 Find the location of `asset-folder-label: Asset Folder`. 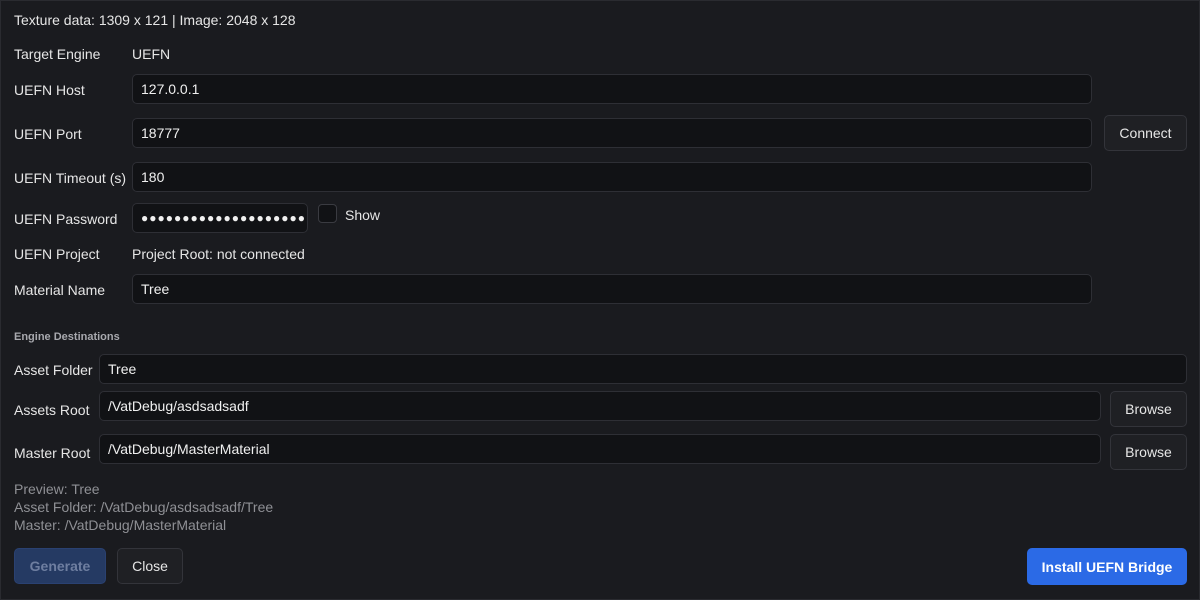

asset-folder-label: Asset Folder is located at coordinates (53, 370).